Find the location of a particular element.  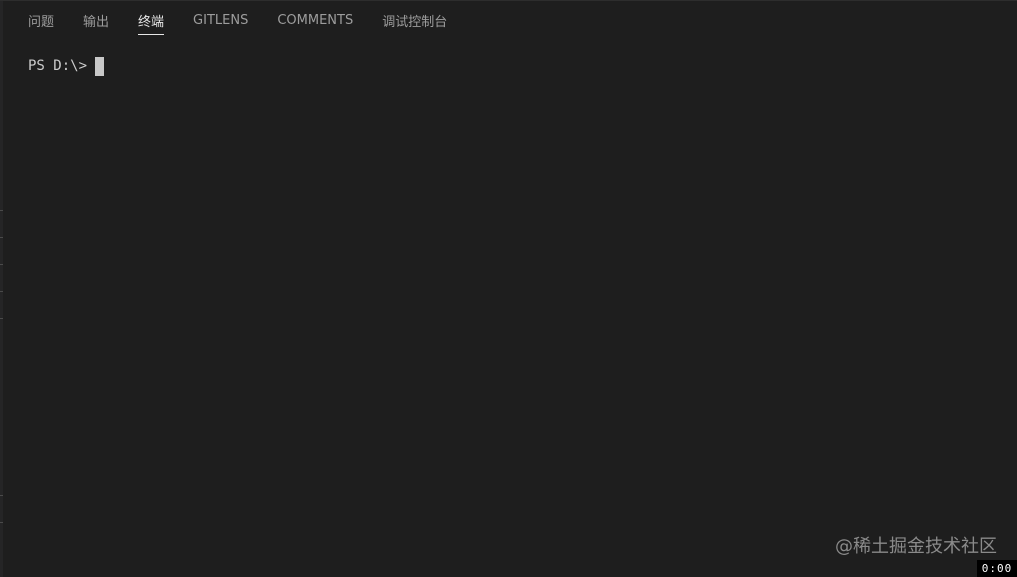

terminal-cursor is located at coordinates (100, 66).